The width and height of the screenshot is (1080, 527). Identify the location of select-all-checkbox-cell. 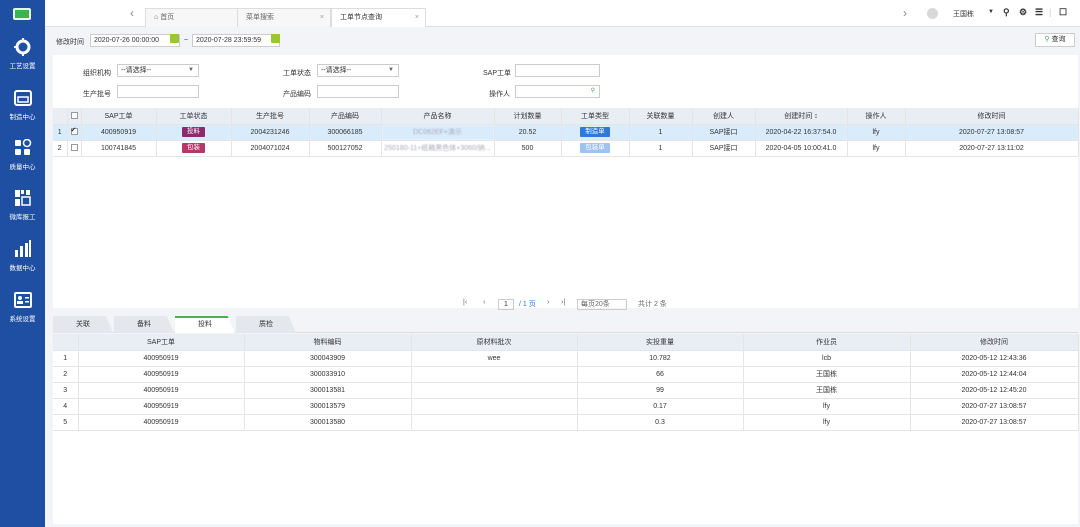
(74, 116).